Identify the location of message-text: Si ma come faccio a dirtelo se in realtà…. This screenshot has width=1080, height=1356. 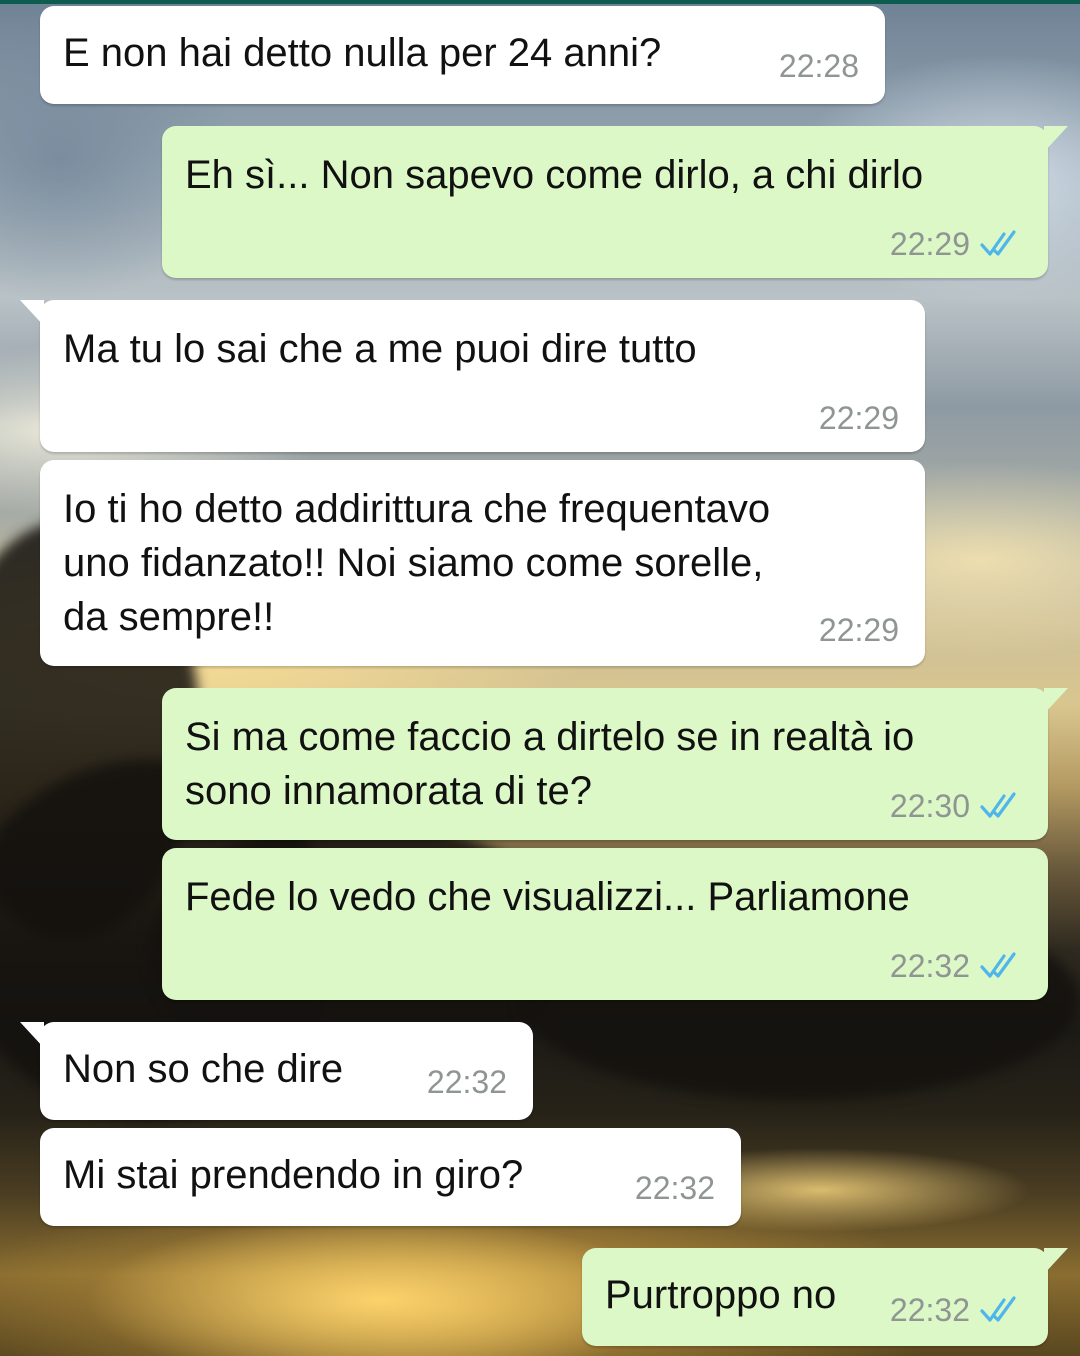
(550, 764).